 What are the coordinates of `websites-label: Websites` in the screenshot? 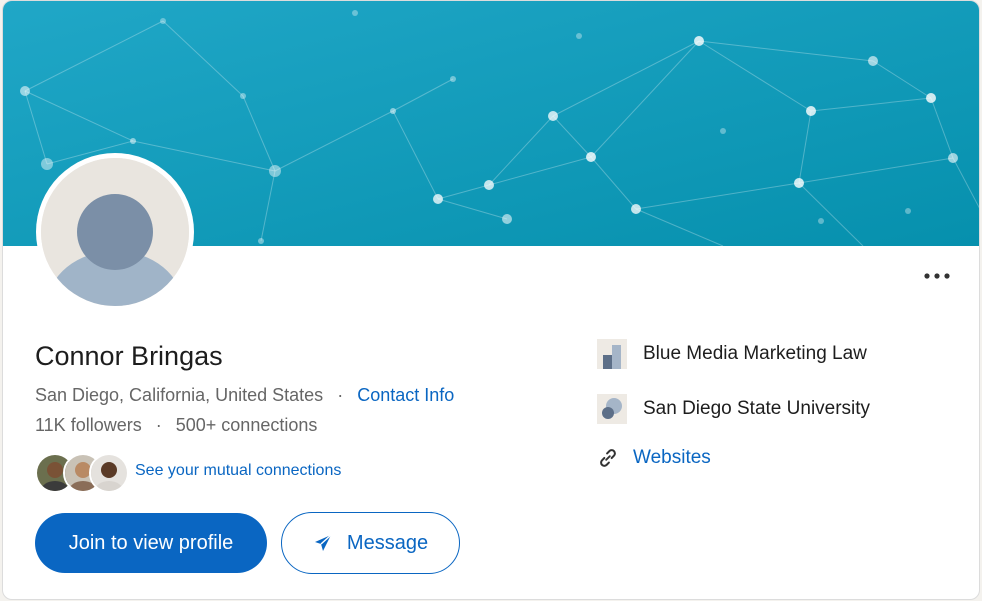 It's located at (672, 457).